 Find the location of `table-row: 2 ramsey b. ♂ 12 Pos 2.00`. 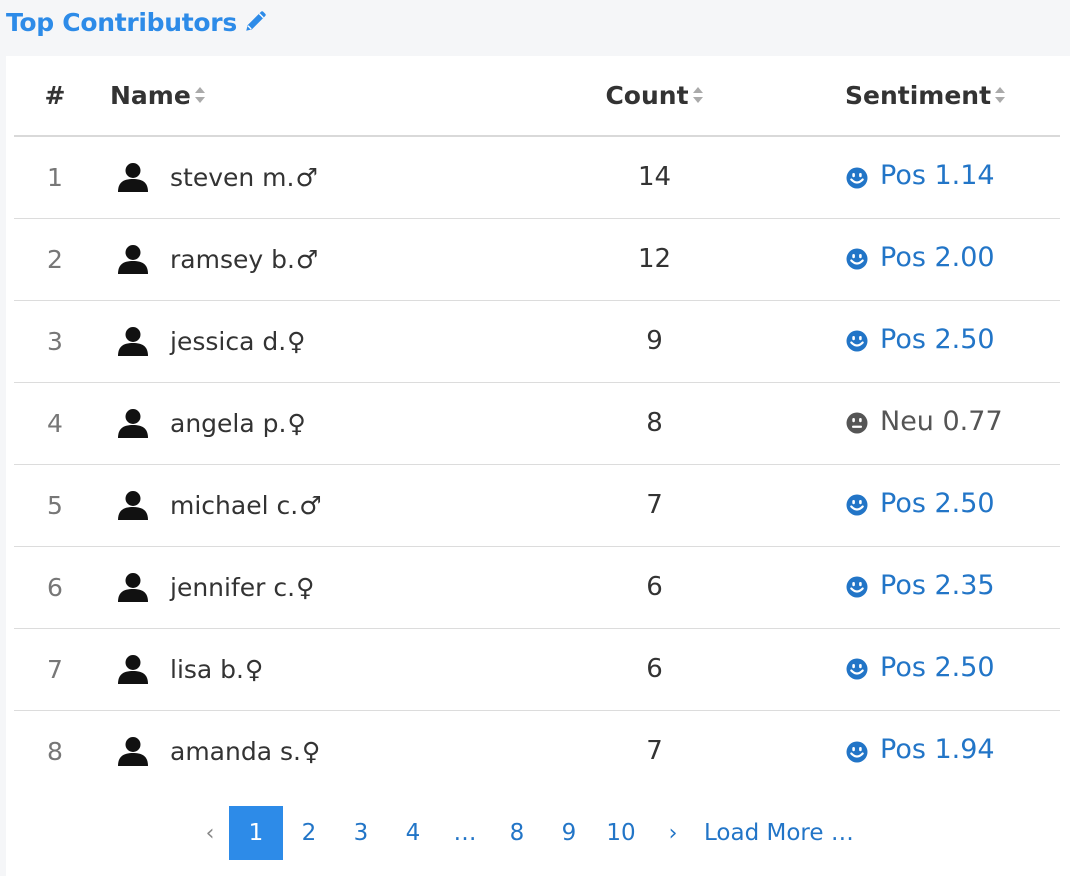

table-row: 2 ramsey b. ♂ 12 Pos 2.00 is located at coordinates (537, 259).